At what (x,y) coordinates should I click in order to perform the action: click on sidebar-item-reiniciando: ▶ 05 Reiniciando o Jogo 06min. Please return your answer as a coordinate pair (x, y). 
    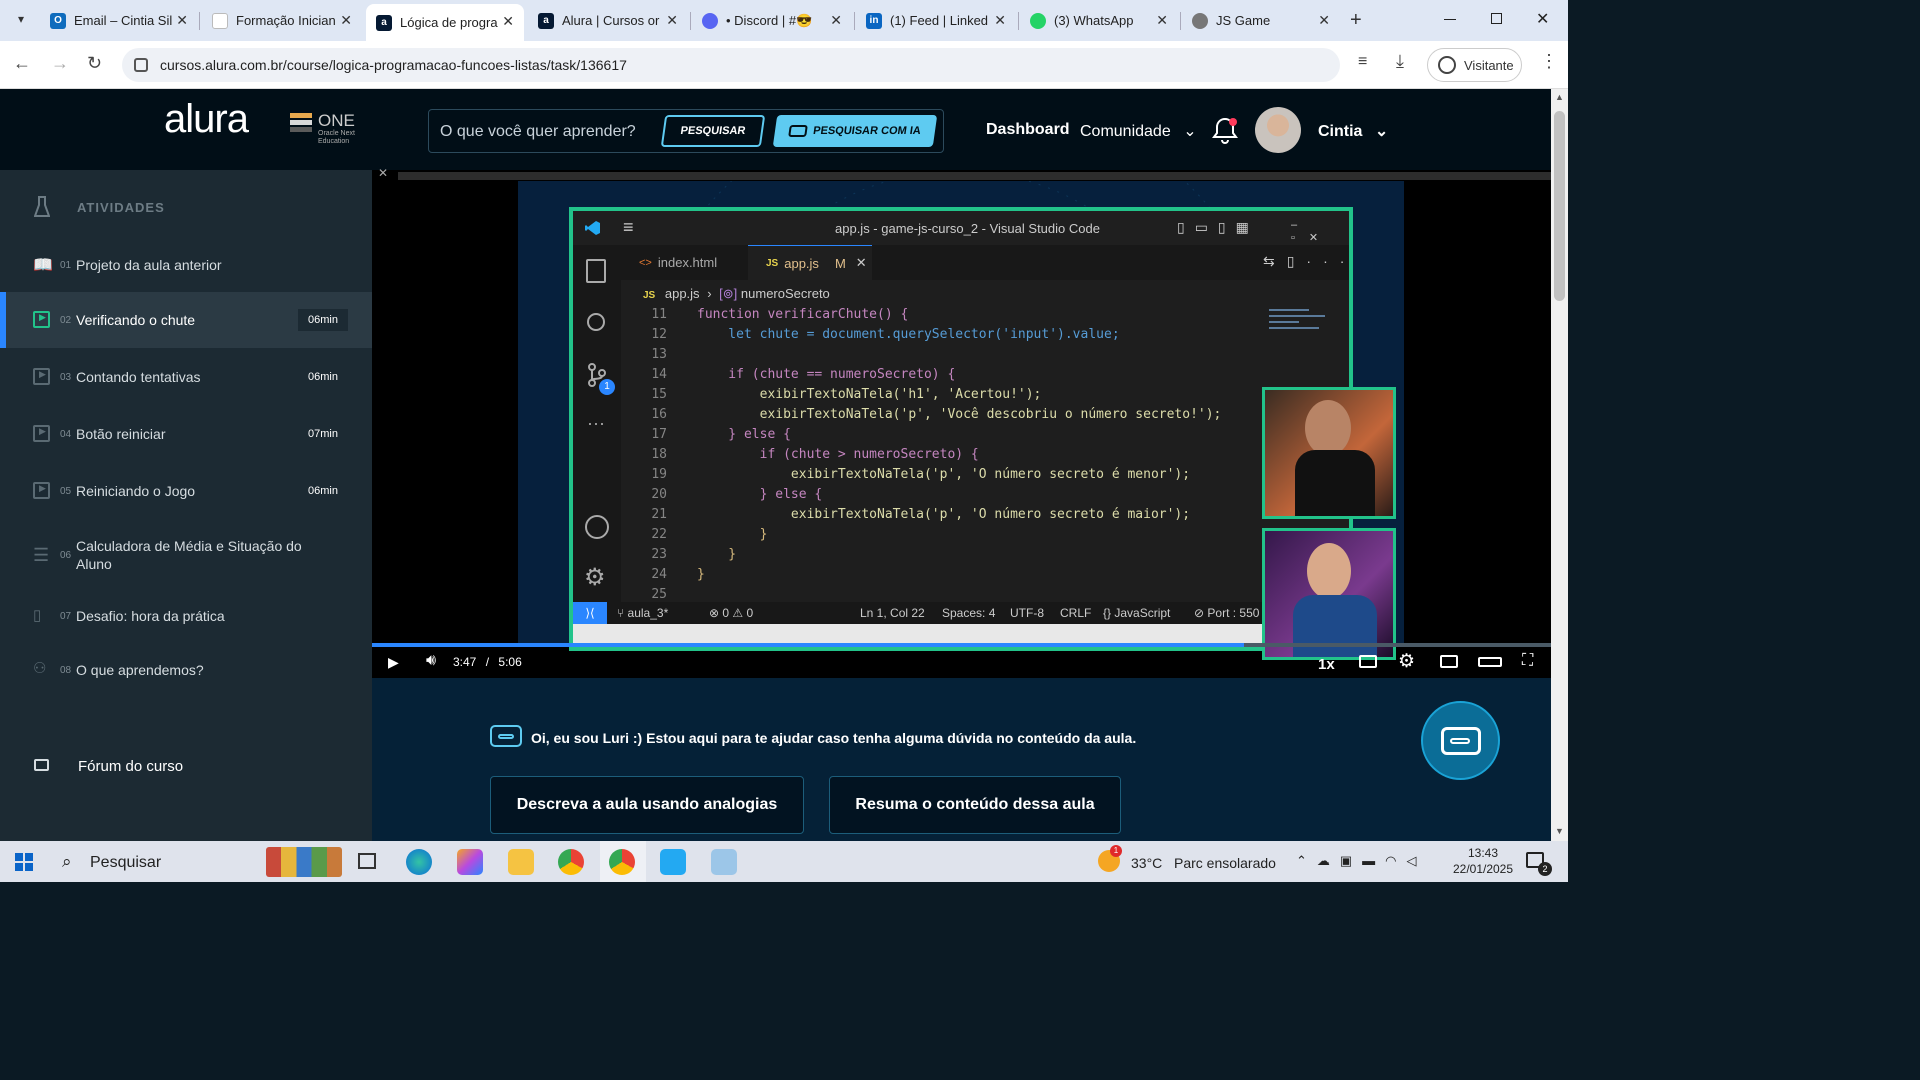
    Looking at the image, I should click on (186, 491).